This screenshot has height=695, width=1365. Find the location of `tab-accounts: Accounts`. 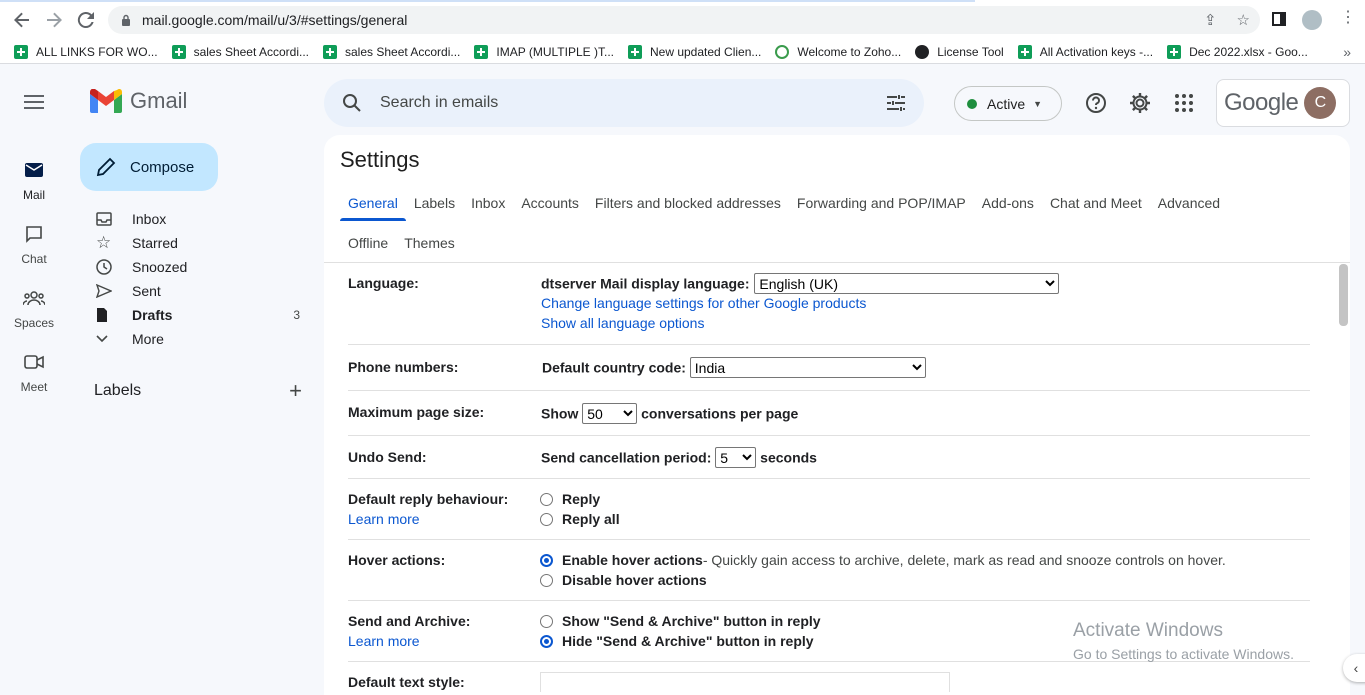

tab-accounts: Accounts is located at coordinates (550, 203).